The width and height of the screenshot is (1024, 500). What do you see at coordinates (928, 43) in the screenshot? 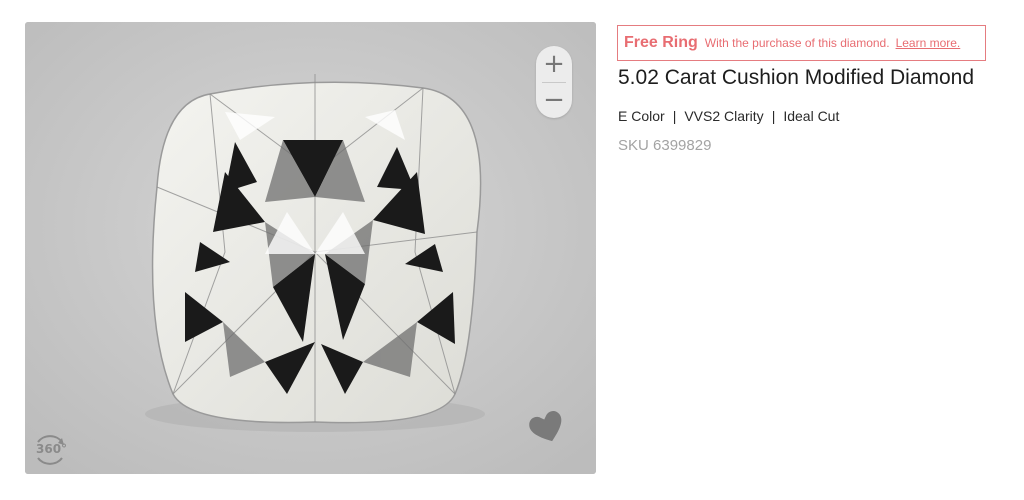
I see `learn-more-link: Learn more.` at bounding box center [928, 43].